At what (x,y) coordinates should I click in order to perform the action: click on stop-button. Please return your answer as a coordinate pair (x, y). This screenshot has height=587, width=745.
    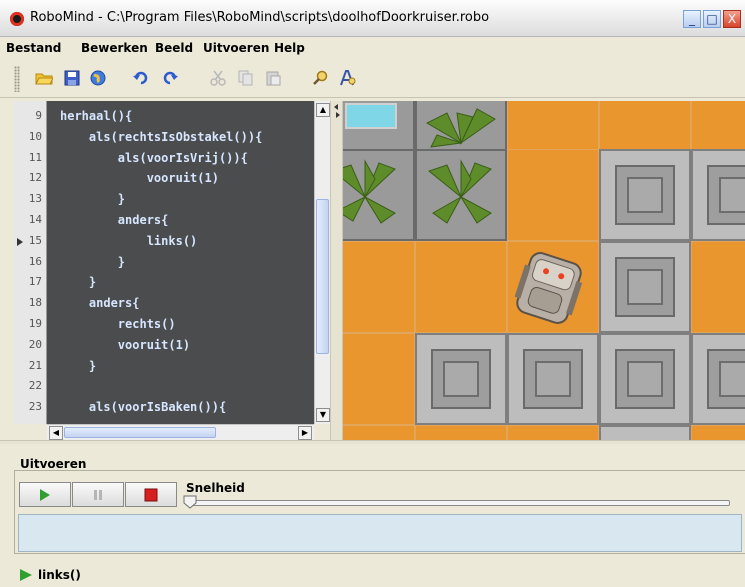
    Looking at the image, I should click on (151, 494).